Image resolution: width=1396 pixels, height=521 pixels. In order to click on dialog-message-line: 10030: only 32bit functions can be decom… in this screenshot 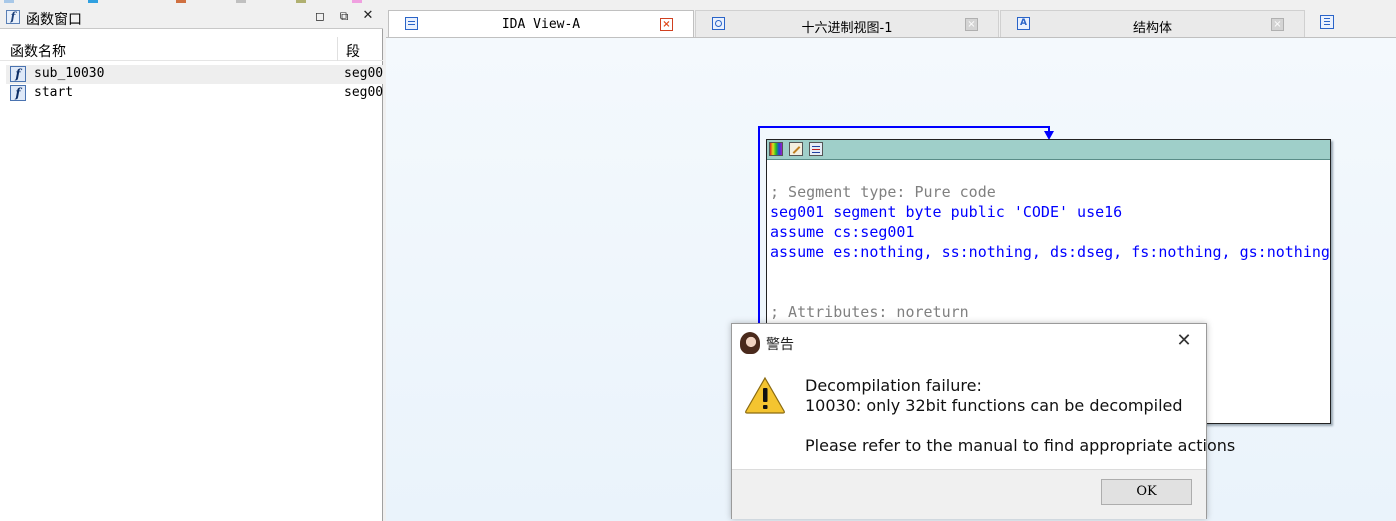, I will do `click(994, 405)`.